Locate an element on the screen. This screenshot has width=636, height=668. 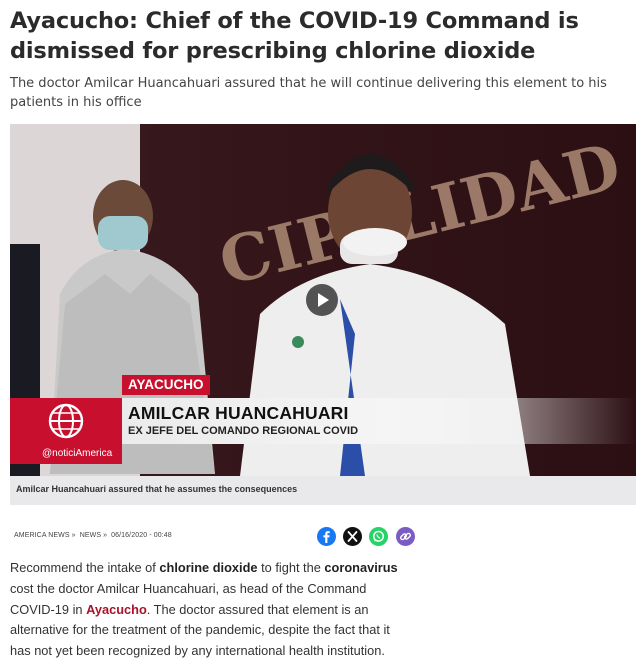
share-x-button is located at coordinates (352, 536).